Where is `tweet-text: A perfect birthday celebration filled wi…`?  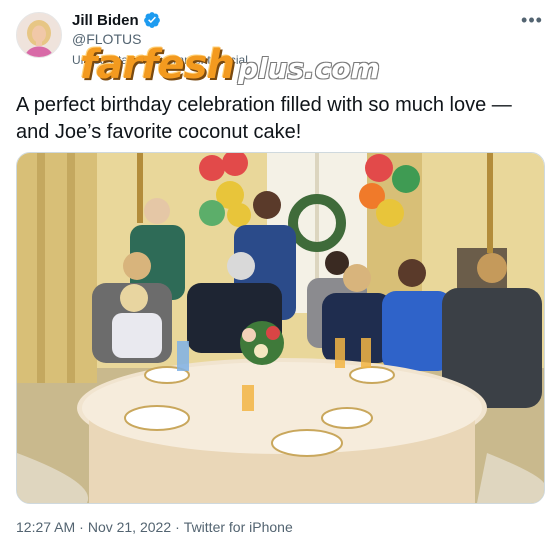
tweet-text: A perfect birthday celebration filled wi… is located at coordinates (264, 118).